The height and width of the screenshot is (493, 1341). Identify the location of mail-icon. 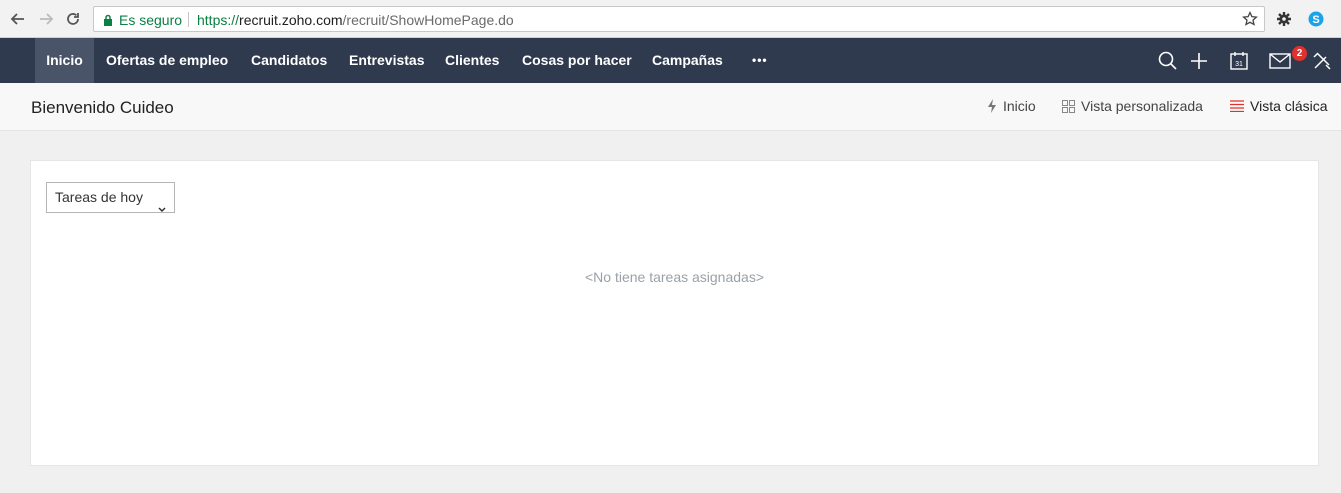
(1280, 61).